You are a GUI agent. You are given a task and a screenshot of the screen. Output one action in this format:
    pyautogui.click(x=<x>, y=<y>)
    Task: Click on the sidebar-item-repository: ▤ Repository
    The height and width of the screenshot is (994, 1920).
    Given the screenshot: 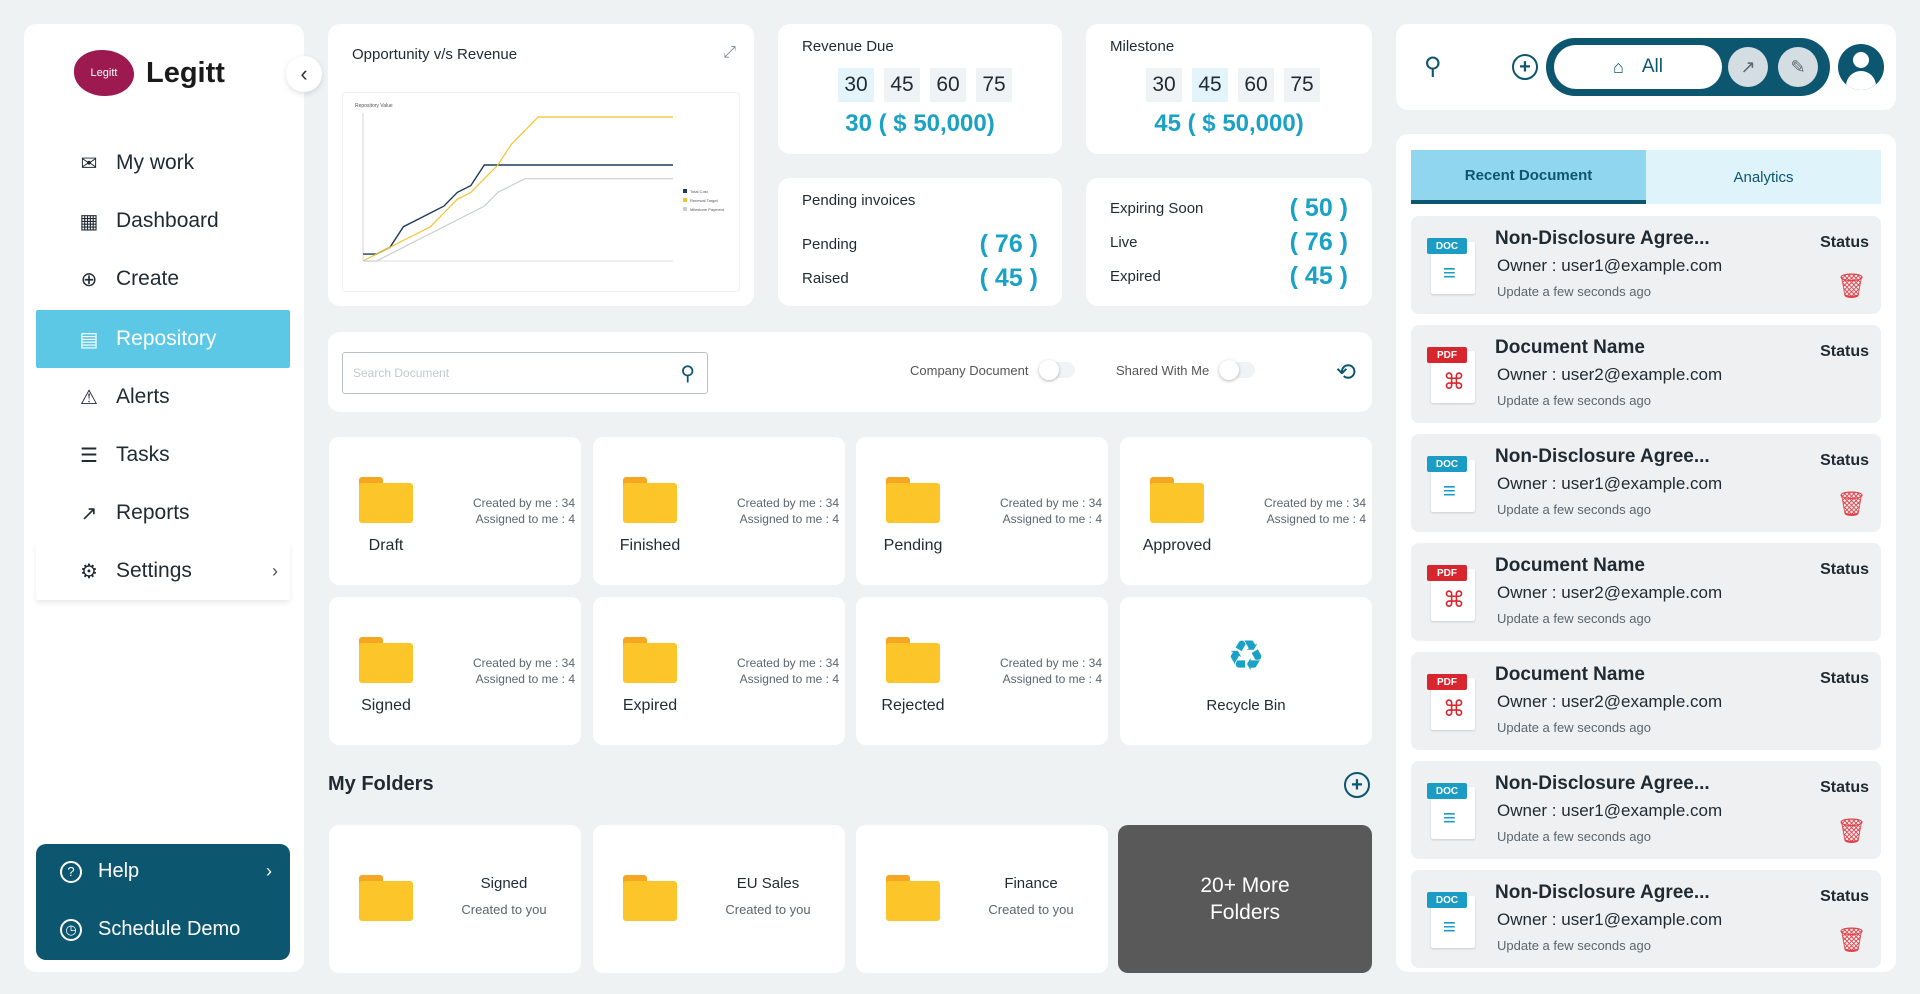 What is the action you would take?
    pyautogui.click(x=163, y=339)
    